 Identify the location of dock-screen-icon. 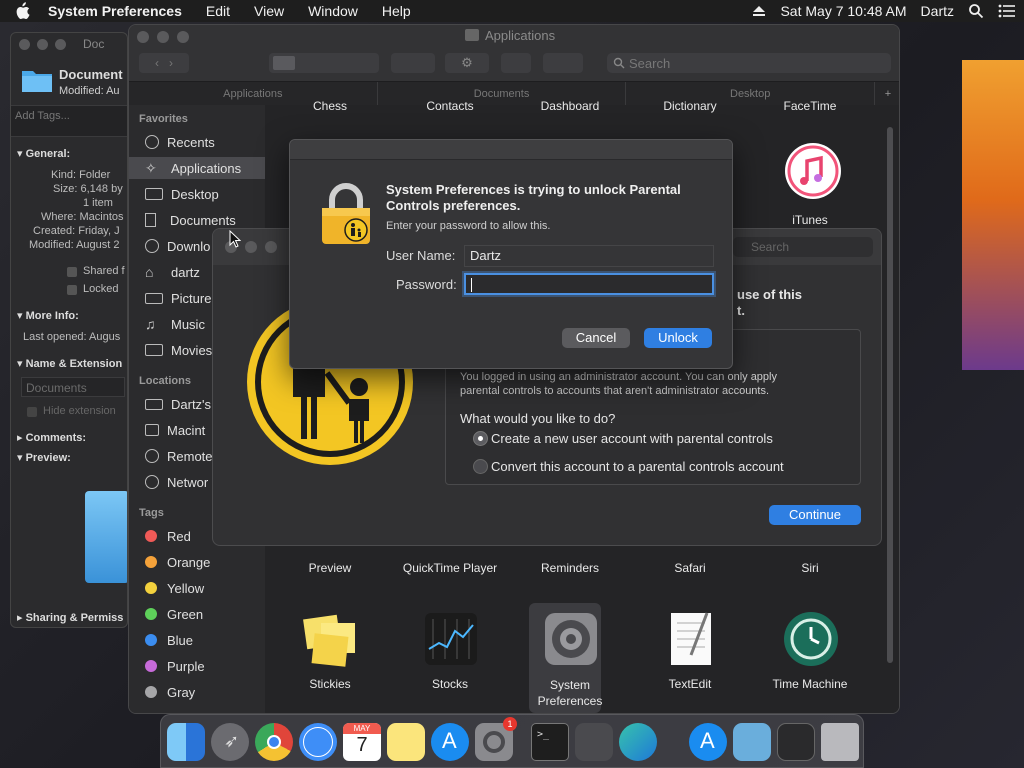
(796, 742).